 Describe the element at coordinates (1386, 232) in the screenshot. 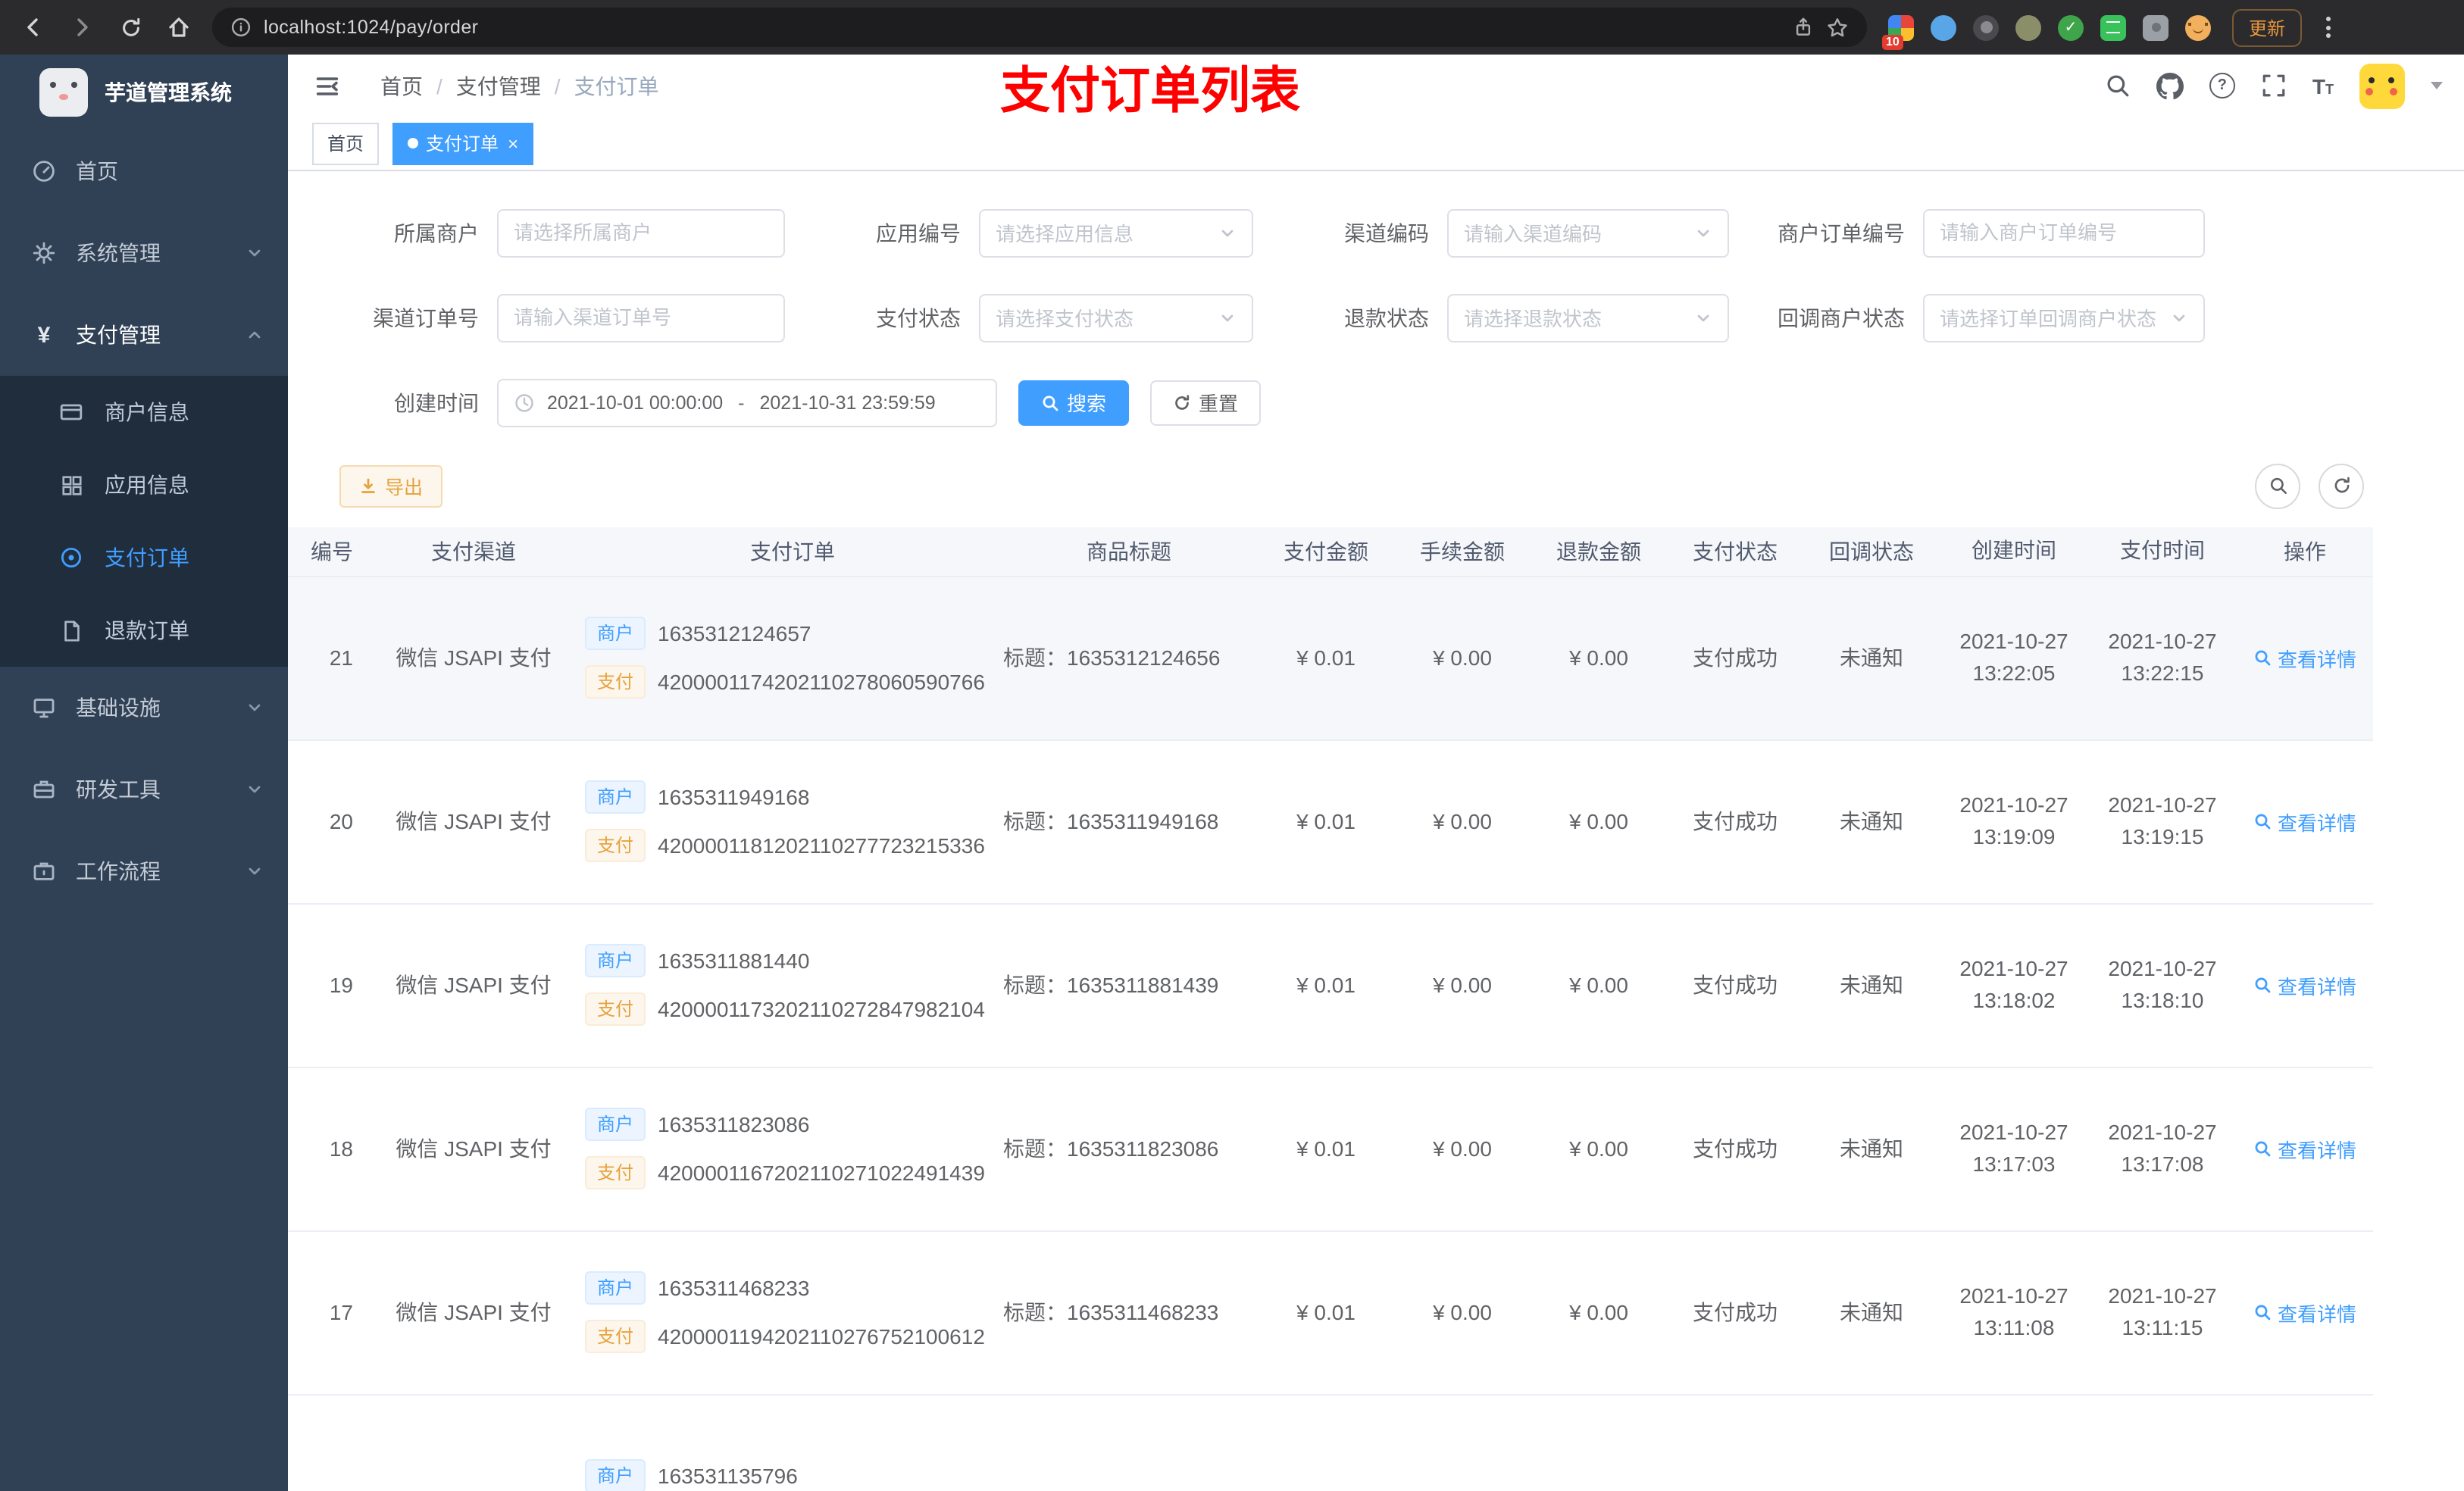

I see `filter-label-channel-code: 渠道编码` at that location.